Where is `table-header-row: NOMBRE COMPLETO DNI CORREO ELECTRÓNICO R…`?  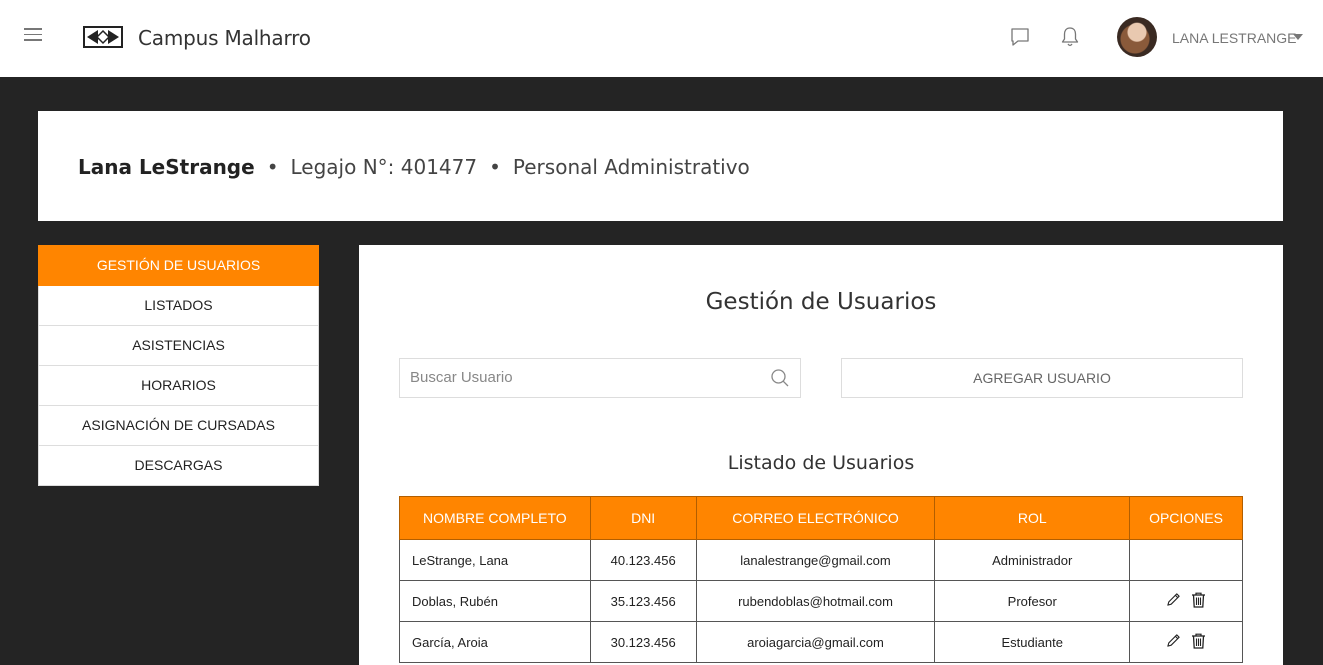 table-header-row: NOMBRE COMPLETO DNI CORREO ELECTRÓNICO R… is located at coordinates (821, 518).